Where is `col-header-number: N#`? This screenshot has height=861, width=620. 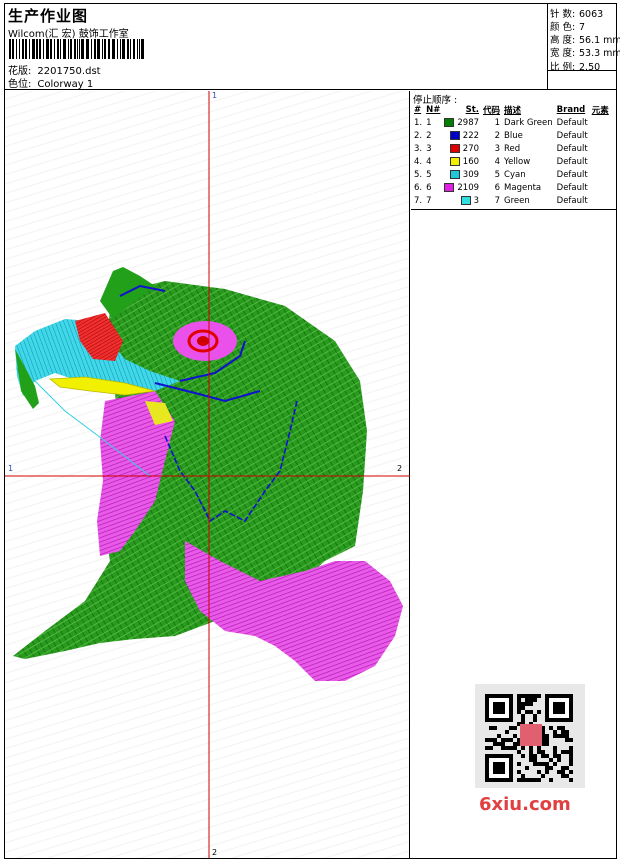 col-header-number: N# is located at coordinates (433, 109).